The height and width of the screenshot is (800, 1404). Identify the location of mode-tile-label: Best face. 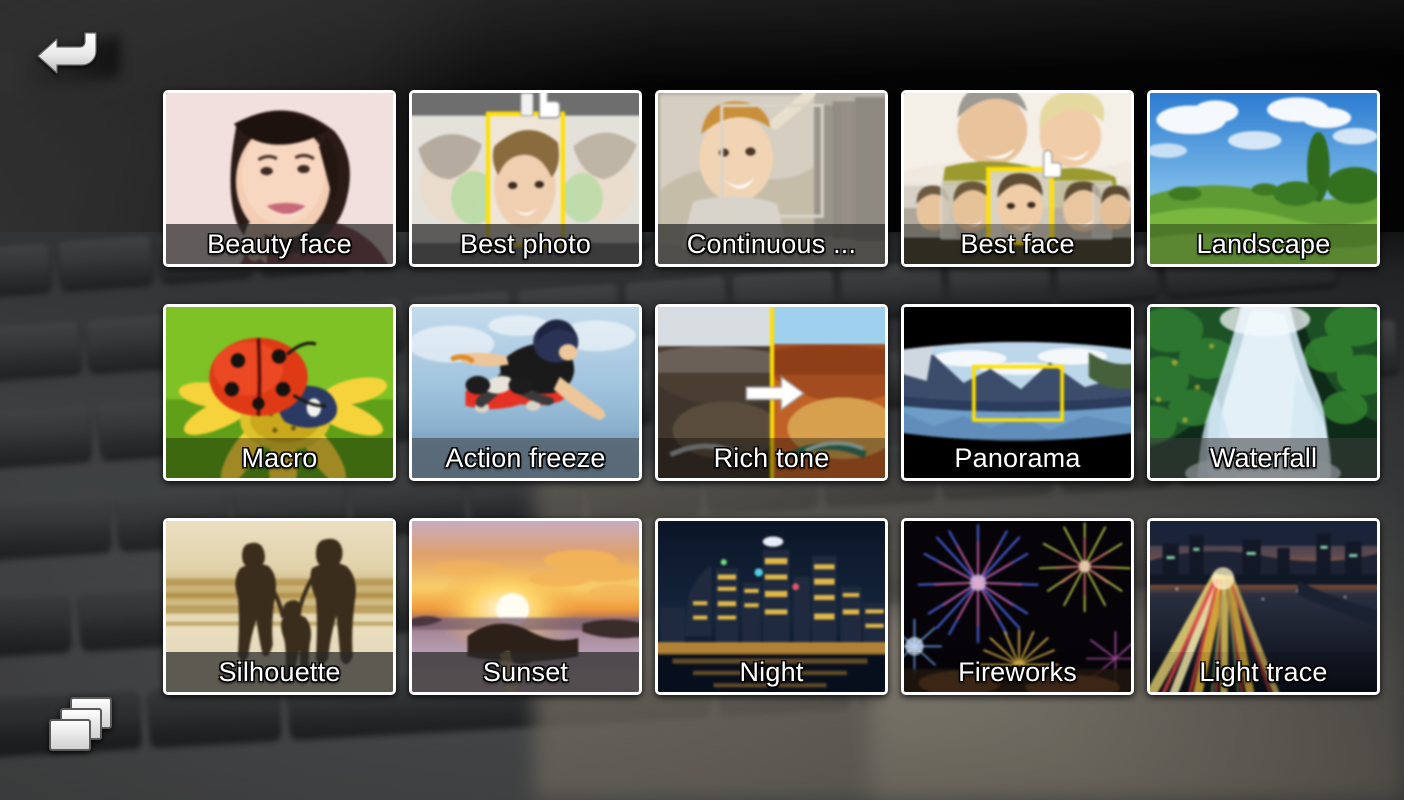
(1017, 244).